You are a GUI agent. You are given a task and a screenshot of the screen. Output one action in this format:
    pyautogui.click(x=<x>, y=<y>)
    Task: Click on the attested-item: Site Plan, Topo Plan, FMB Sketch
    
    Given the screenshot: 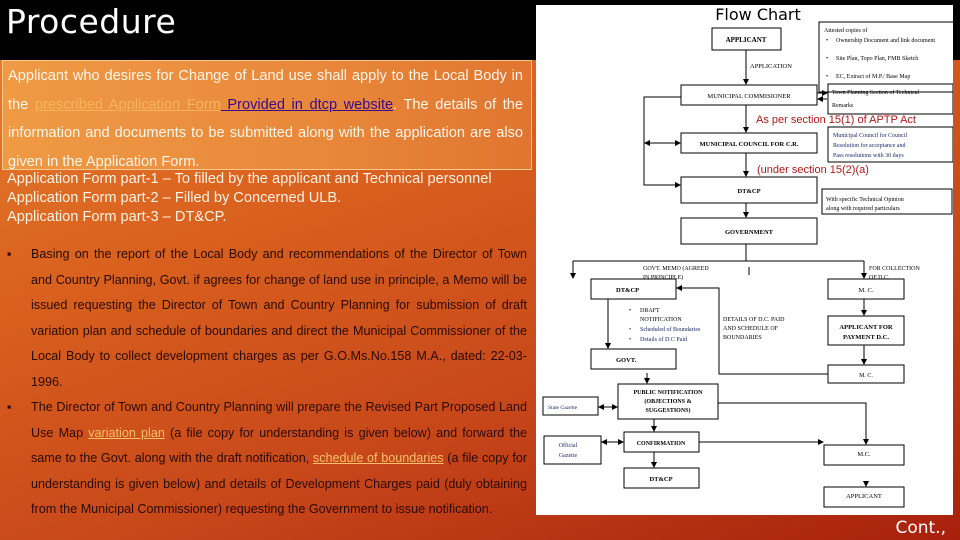 What is the action you would take?
    pyautogui.click(x=877, y=59)
    